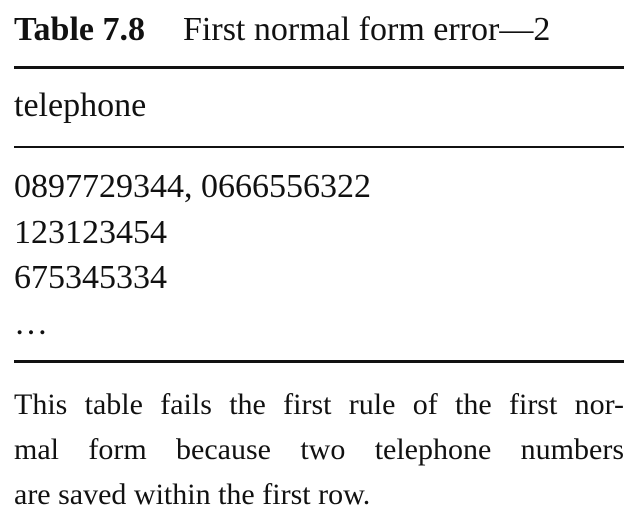  Describe the element at coordinates (90, 232) in the screenshot. I see `table-row: 123123454` at that location.